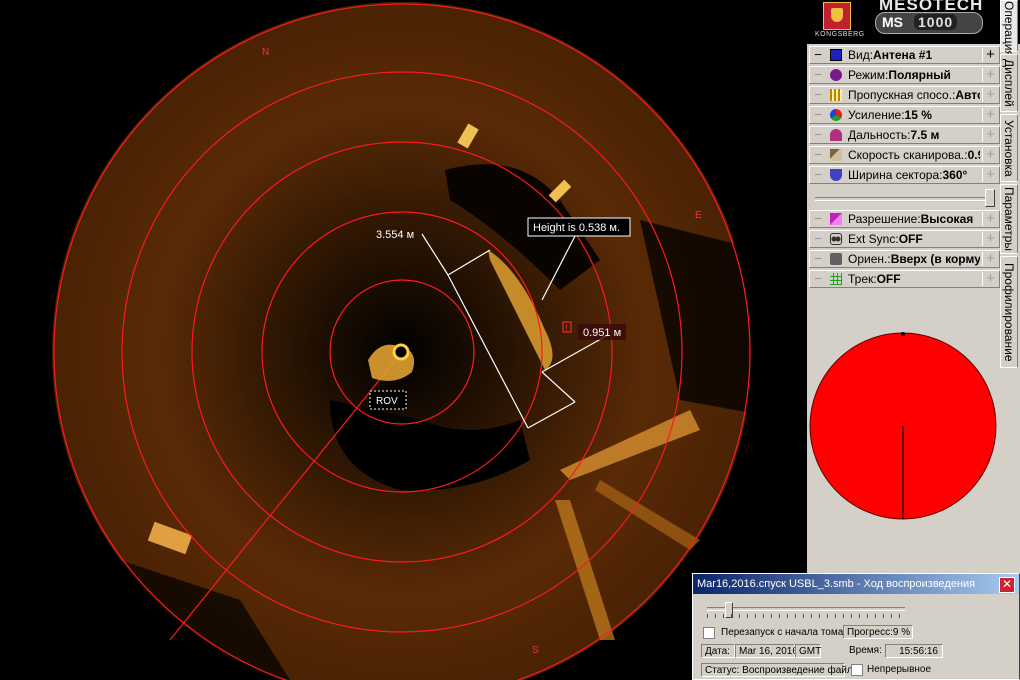 The image size is (1020, 680). I want to click on playback-slider-ticks, so click(807, 616).